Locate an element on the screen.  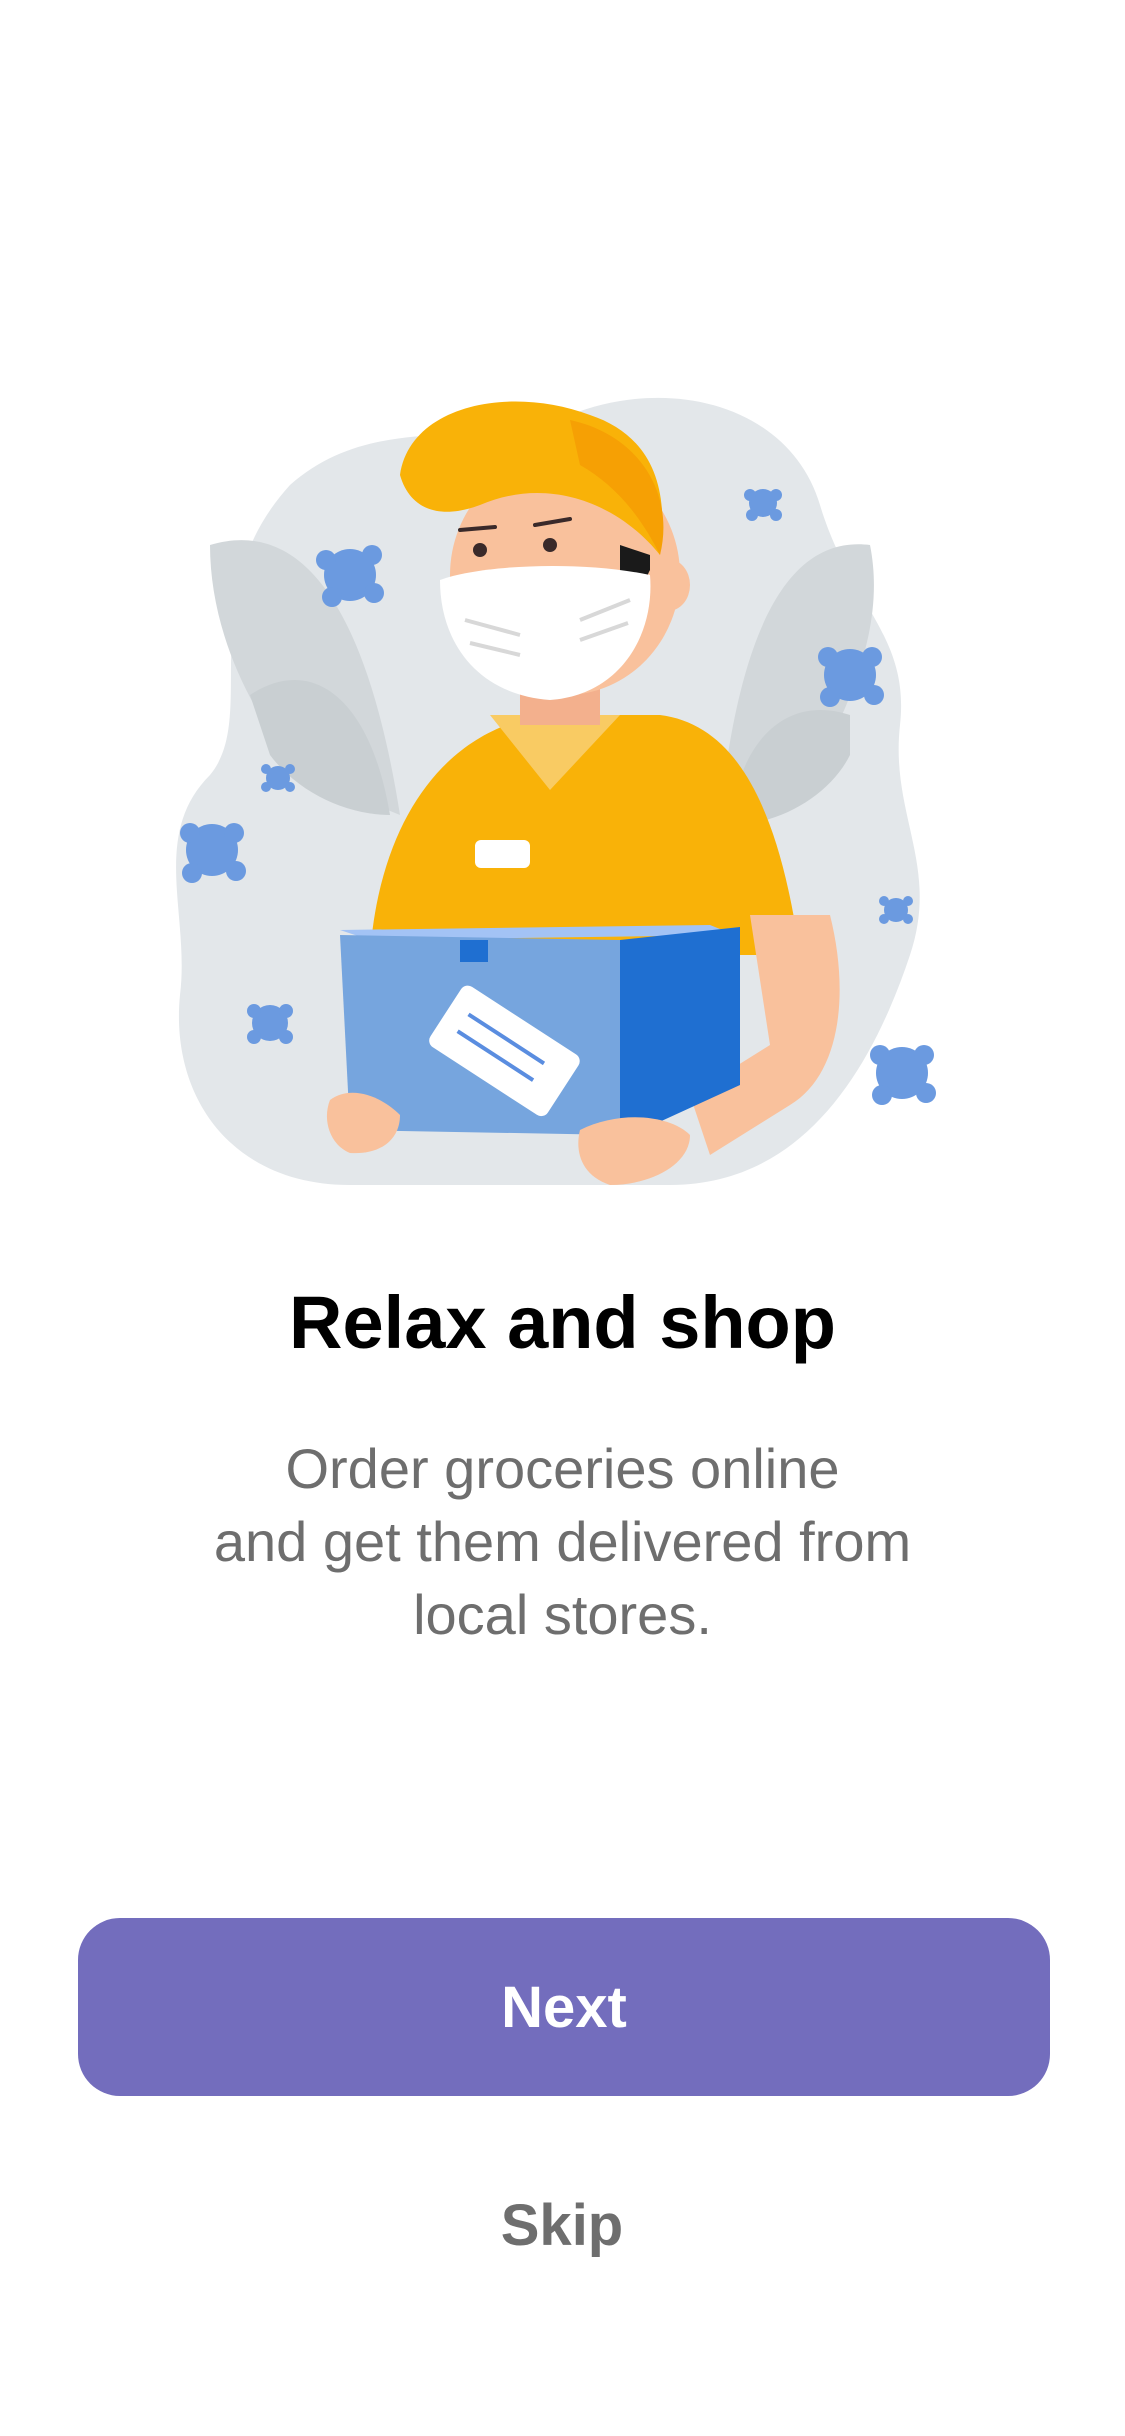
subtitle-line: and get them delivered from is located at coordinates (562, 1541).